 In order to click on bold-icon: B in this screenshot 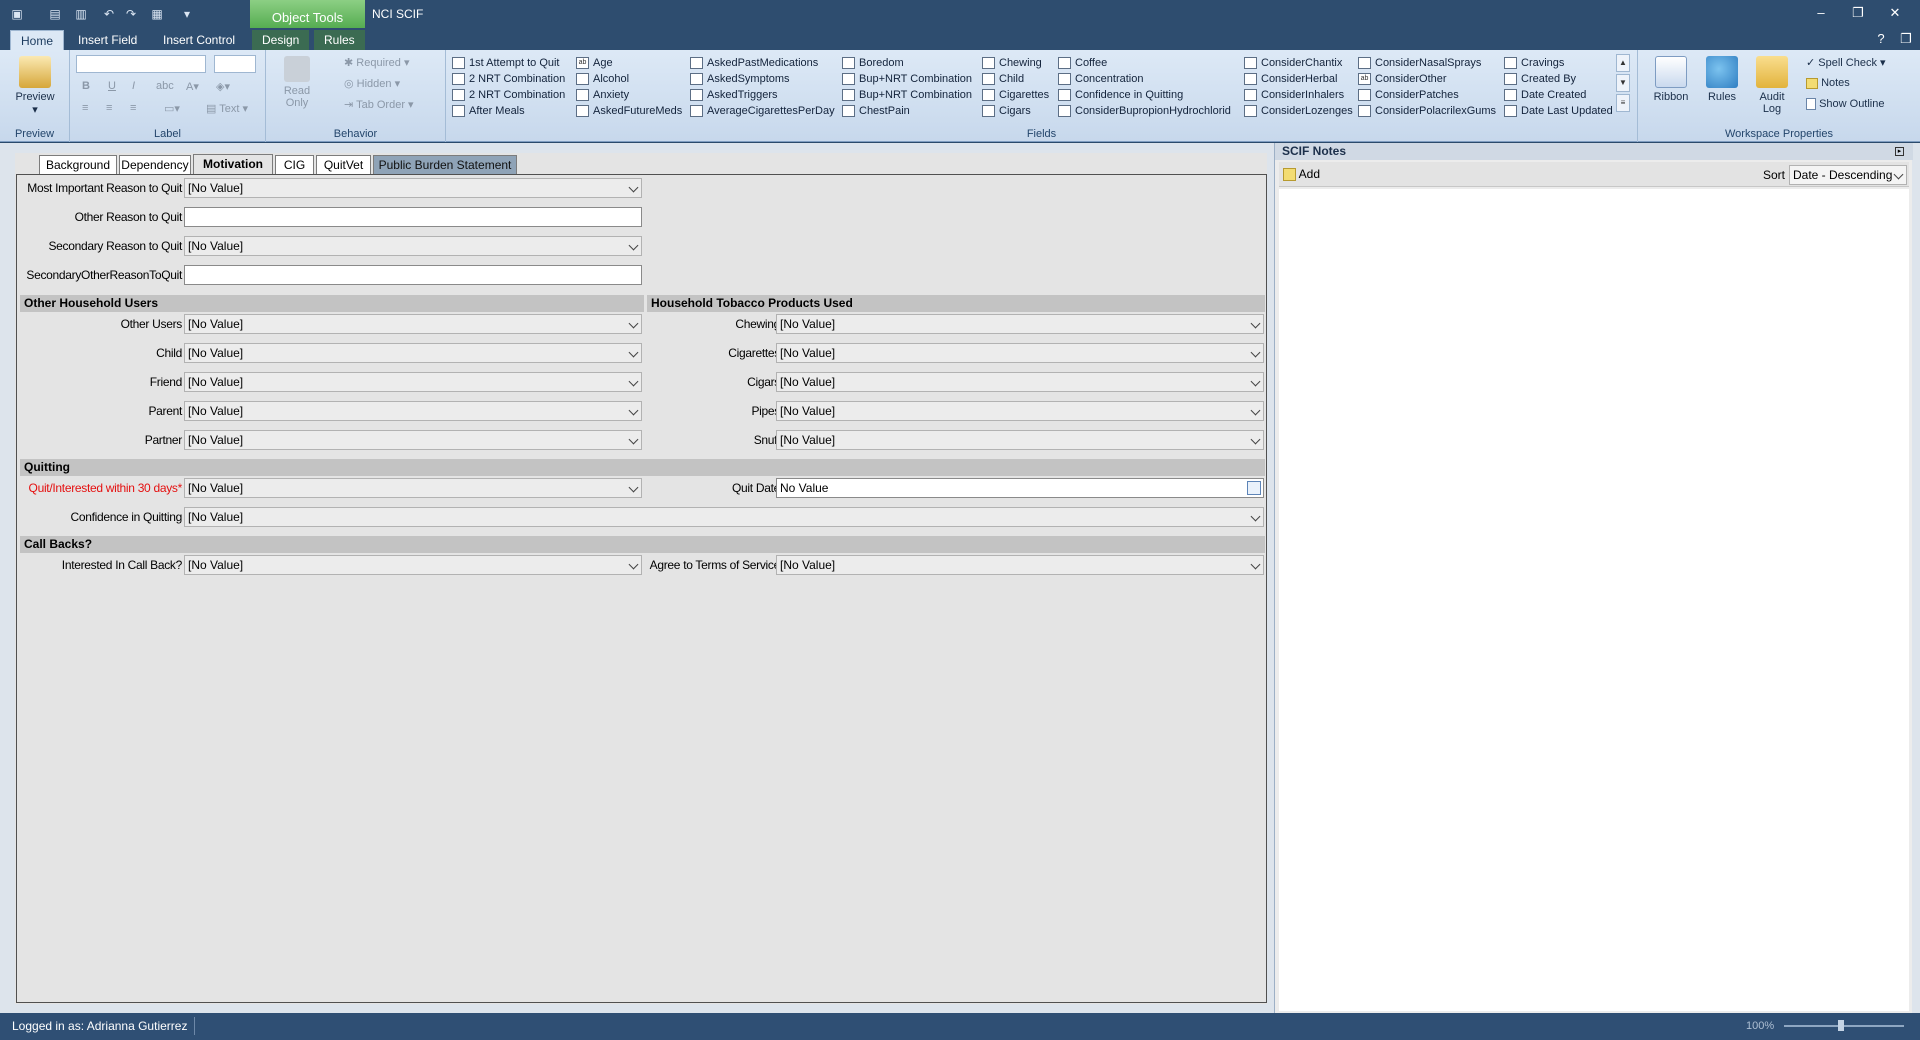, I will do `click(86, 86)`.